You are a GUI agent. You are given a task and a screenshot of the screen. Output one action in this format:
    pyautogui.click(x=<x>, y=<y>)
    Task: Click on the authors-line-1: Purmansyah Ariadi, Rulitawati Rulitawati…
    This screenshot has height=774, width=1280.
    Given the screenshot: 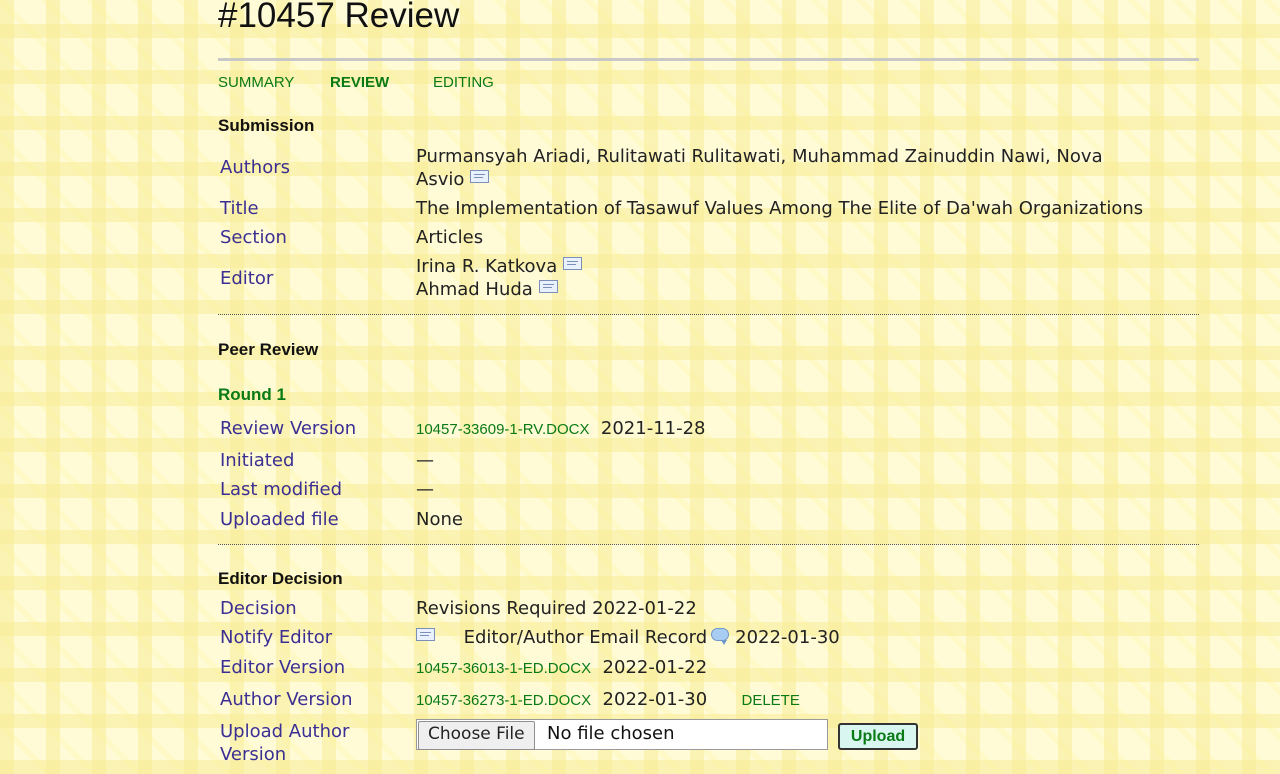 What is the action you would take?
    pyautogui.click(x=759, y=156)
    